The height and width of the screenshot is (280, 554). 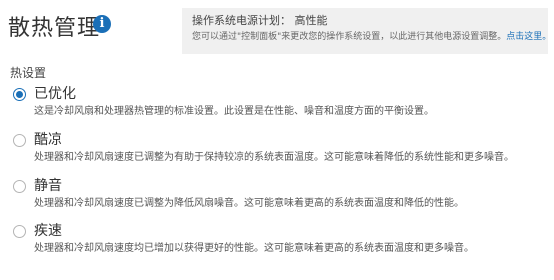 I want to click on thermal-option-label: 已优化, so click(x=55, y=94).